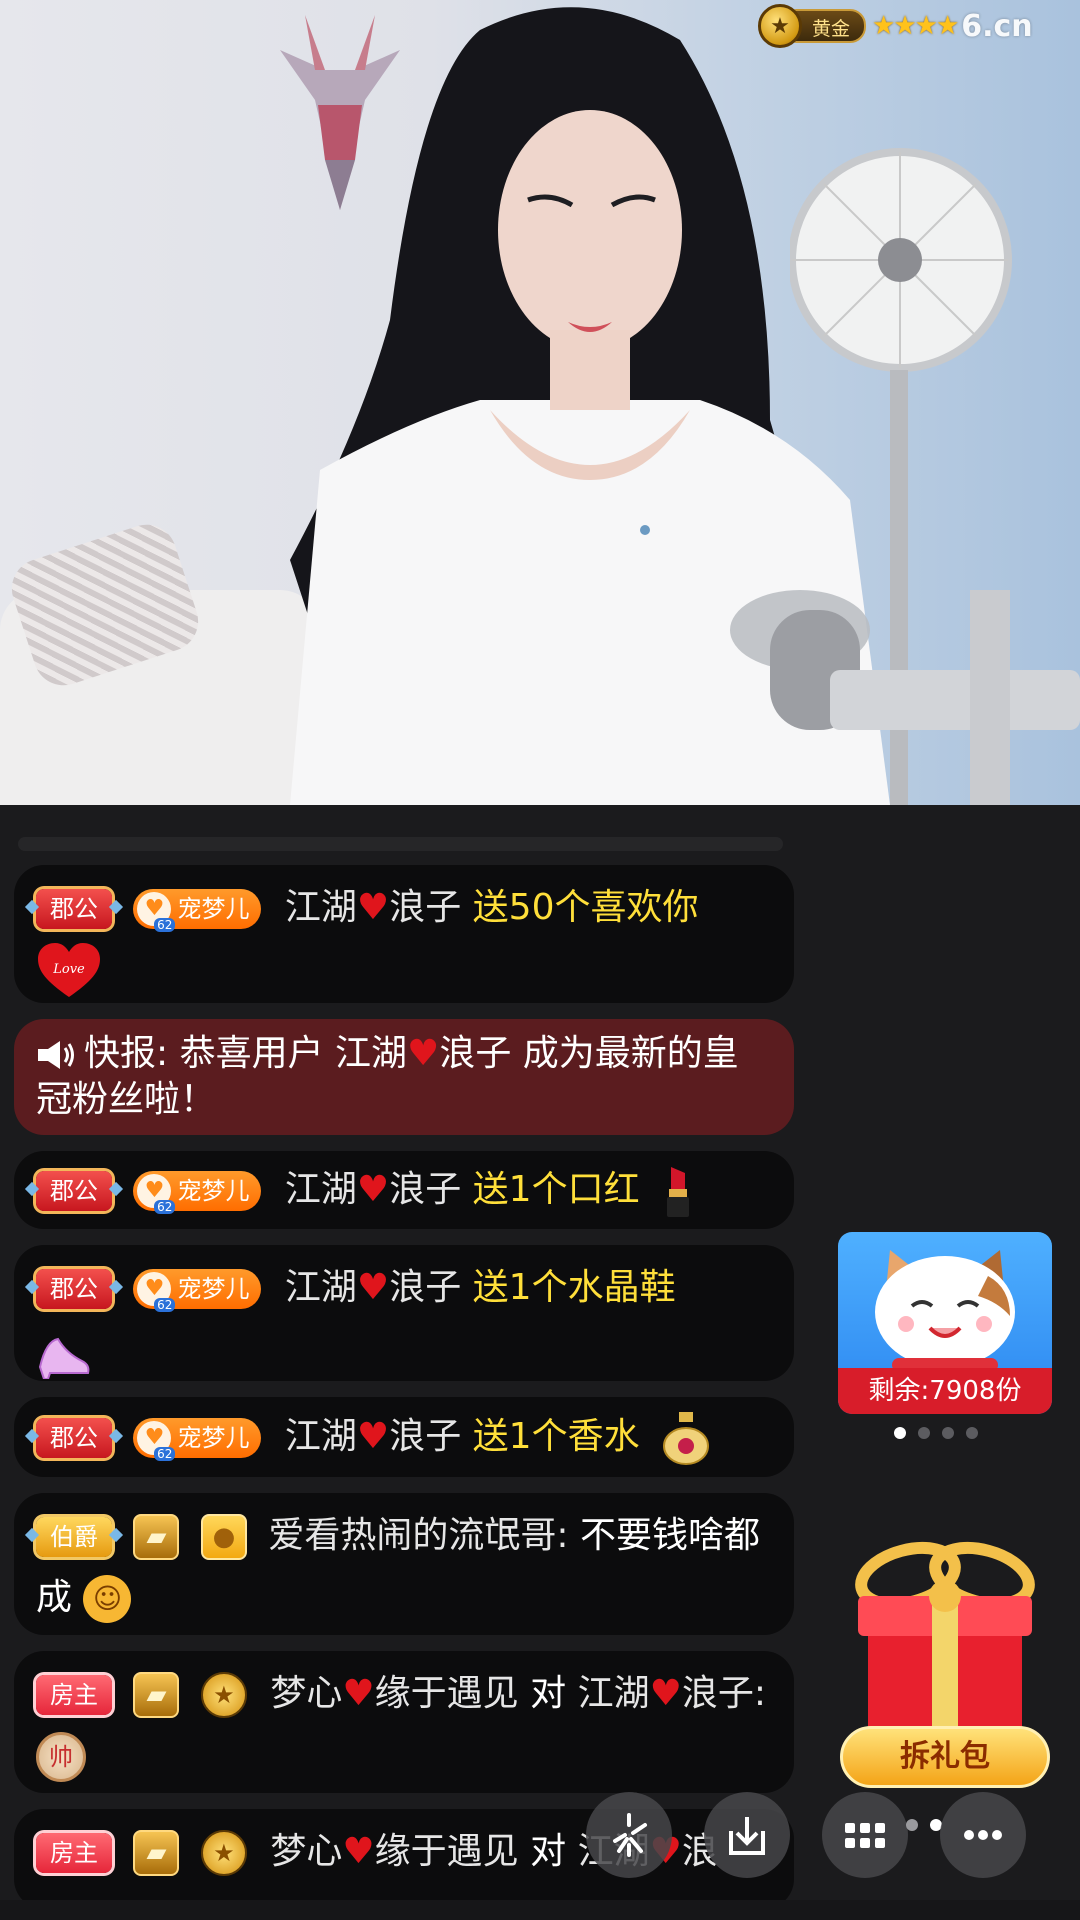 The width and height of the screenshot is (1080, 1920). What do you see at coordinates (574, 1287) in the screenshot?
I see `gift-text: 送1个水晶鞋` at bounding box center [574, 1287].